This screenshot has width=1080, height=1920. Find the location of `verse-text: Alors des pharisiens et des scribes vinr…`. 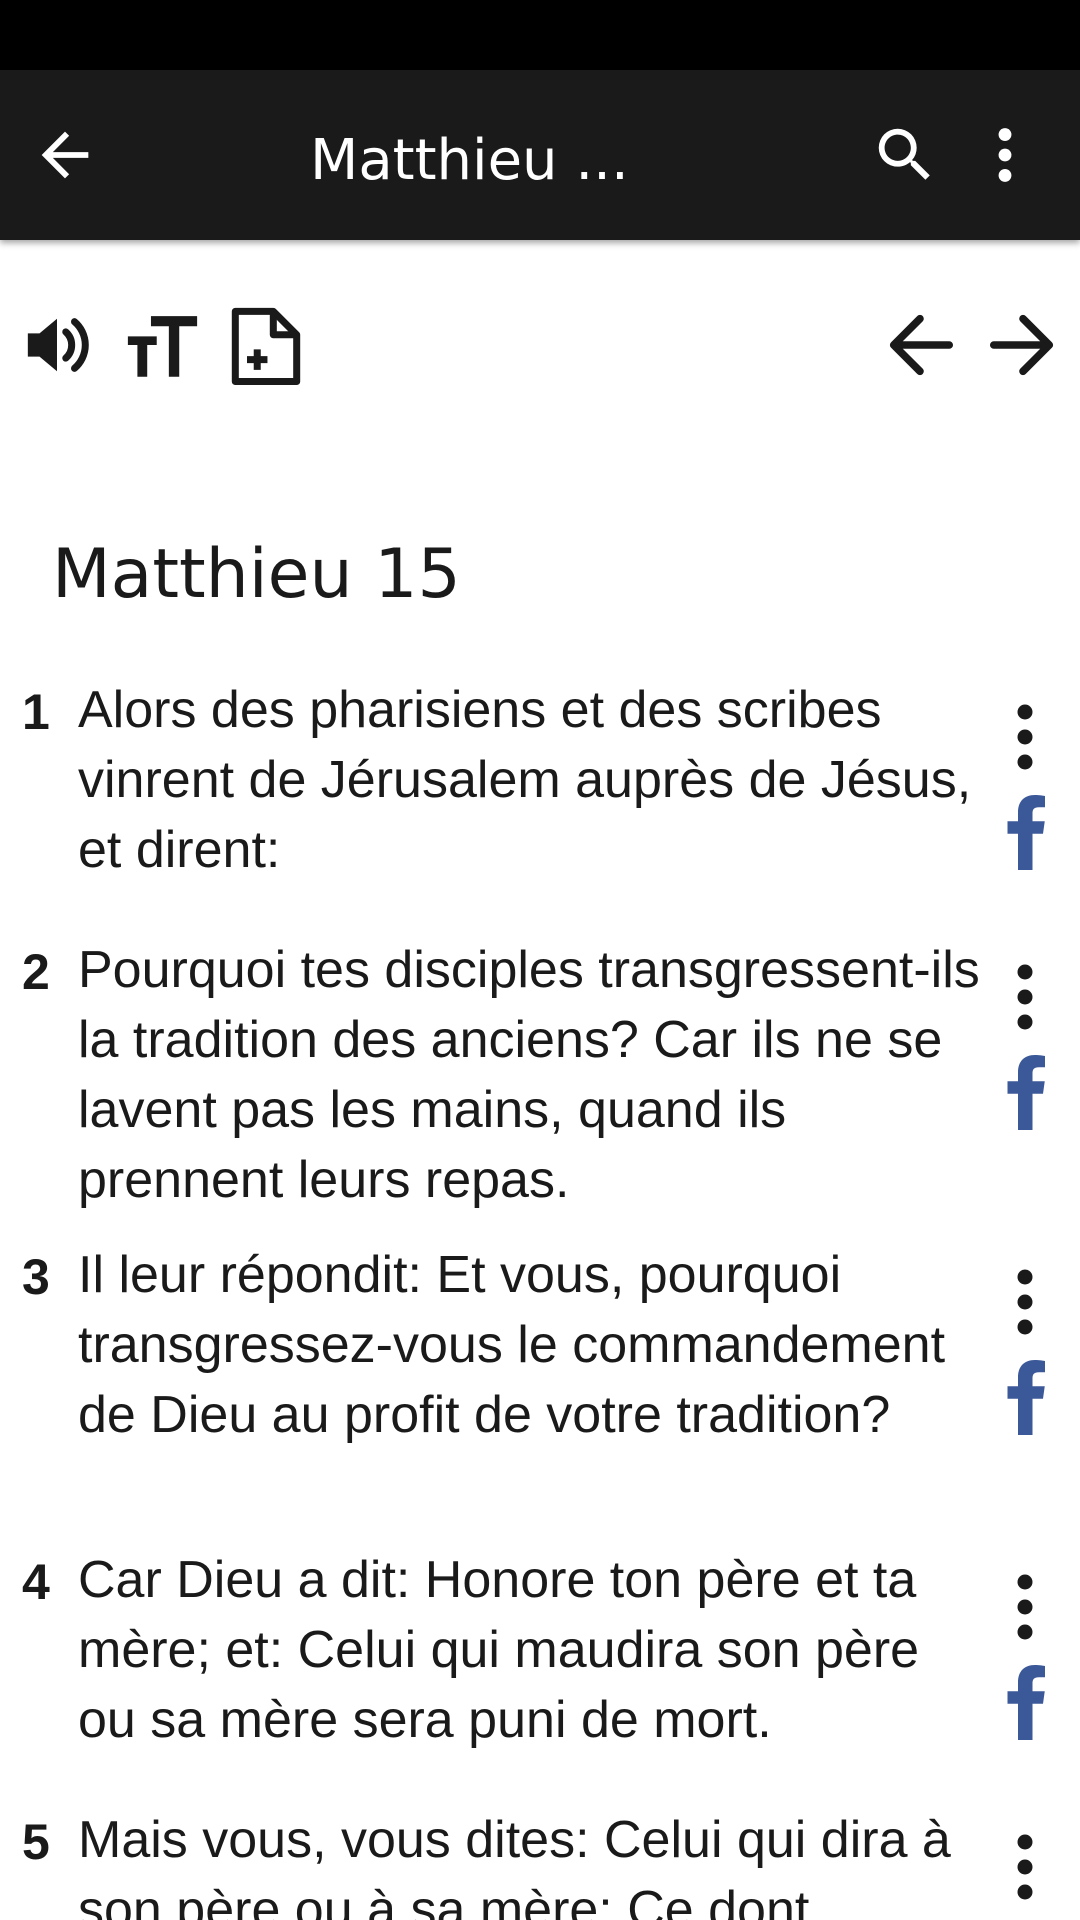

verse-text: Alors des pharisiens et des scribes vinr… is located at coordinates (533, 780).